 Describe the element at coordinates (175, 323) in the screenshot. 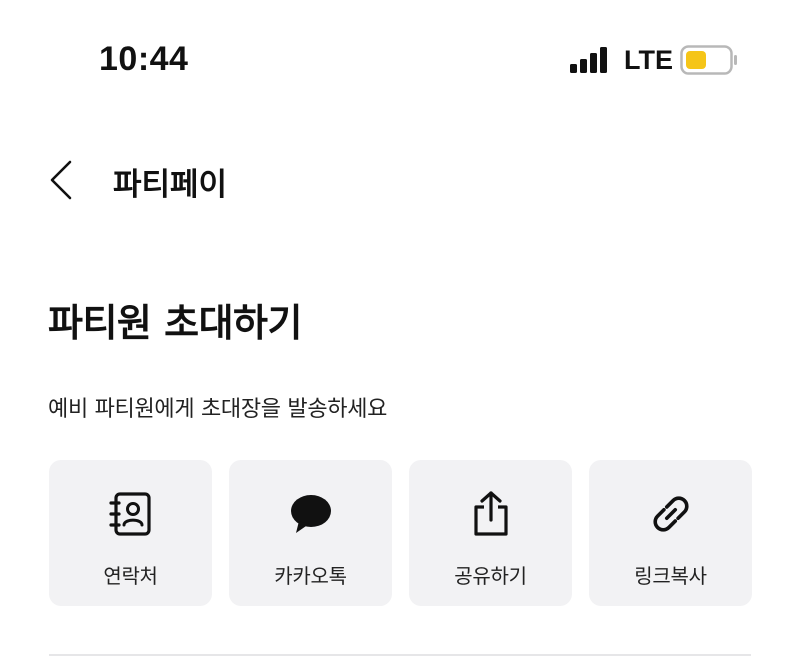

I see `page-title: 파티원 초대하기` at that location.